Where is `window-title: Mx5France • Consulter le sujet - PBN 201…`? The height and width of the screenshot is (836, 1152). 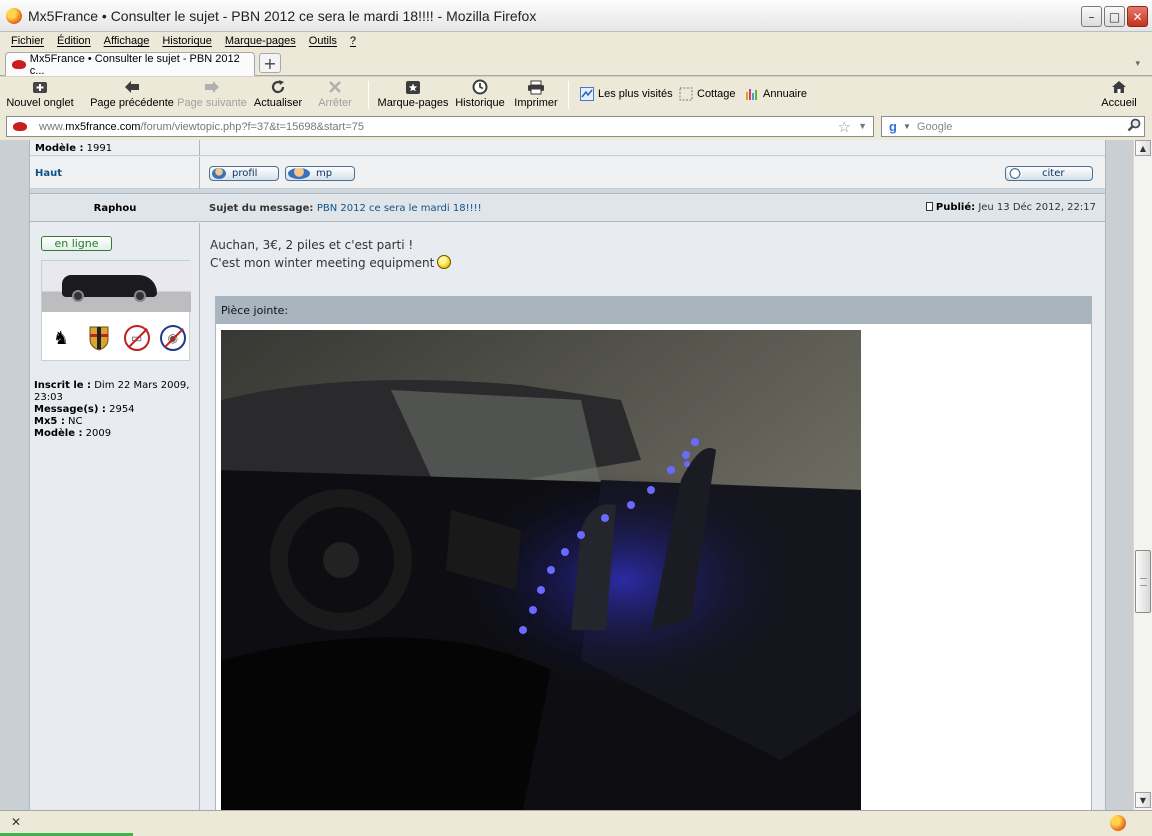
window-title: Mx5France • Consulter le sujet - PBN 201… is located at coordinates (282, 15).